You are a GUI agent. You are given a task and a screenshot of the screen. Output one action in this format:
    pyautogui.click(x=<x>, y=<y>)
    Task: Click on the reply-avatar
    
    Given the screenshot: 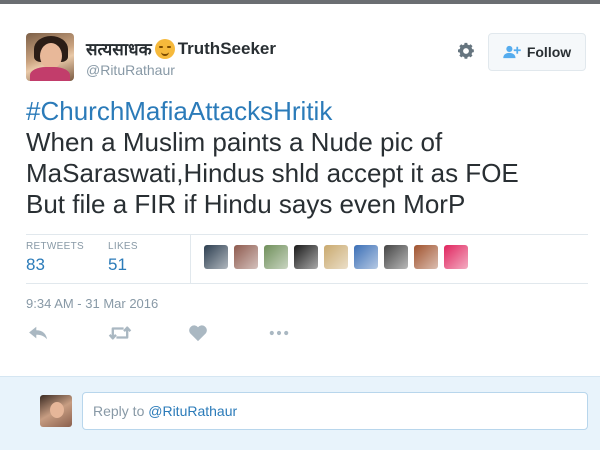 What is the action you would take?
    pyautogui.click(x=56, y=411)
    